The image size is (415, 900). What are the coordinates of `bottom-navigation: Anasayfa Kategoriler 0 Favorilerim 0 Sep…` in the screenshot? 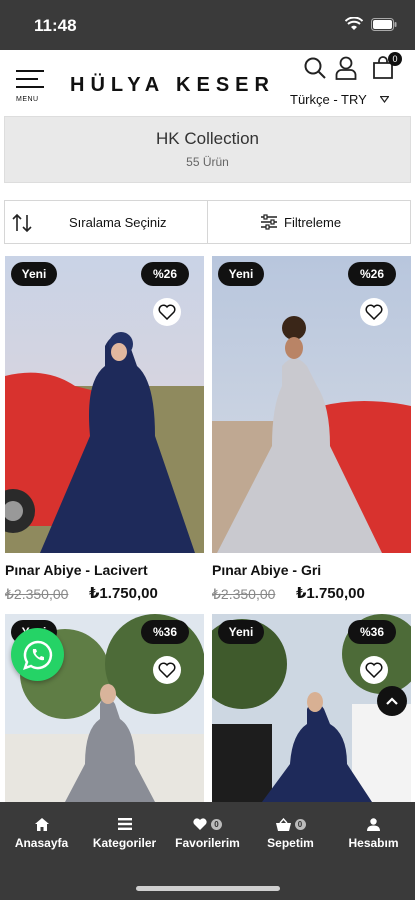 It's located at (207, 833).